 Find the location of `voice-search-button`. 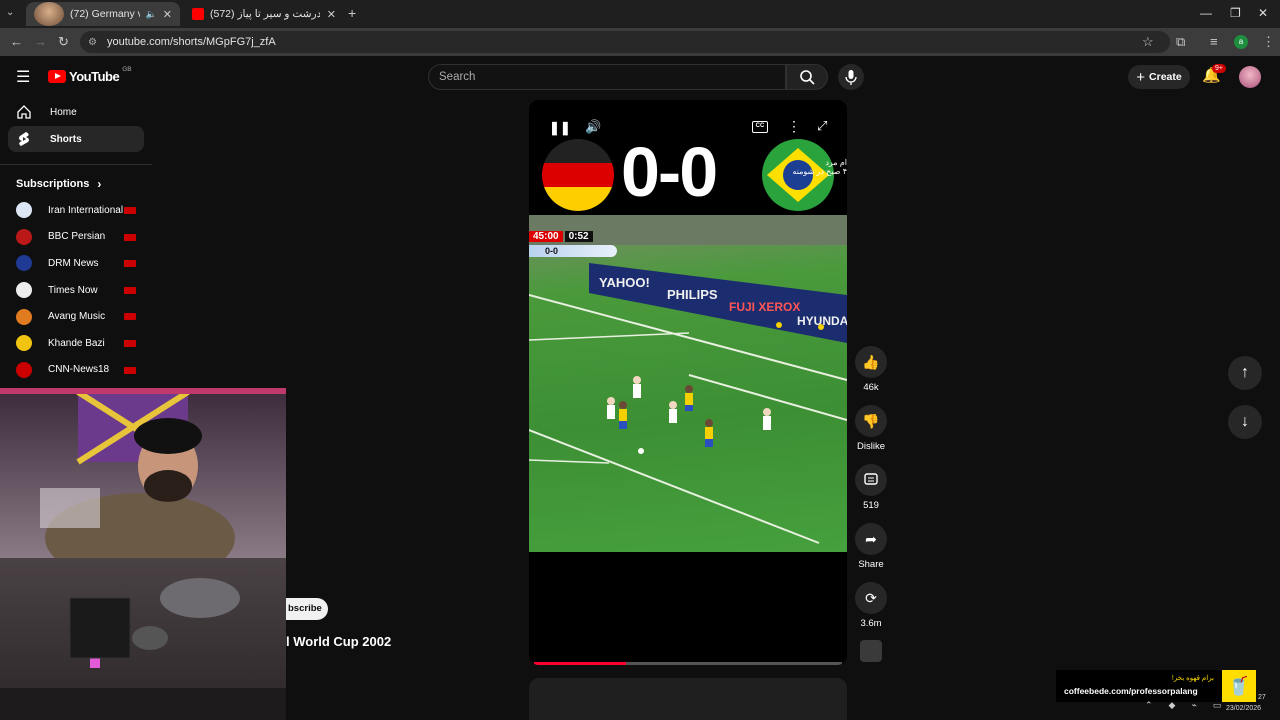

voice-search-button is located at coordinates (851, 77).